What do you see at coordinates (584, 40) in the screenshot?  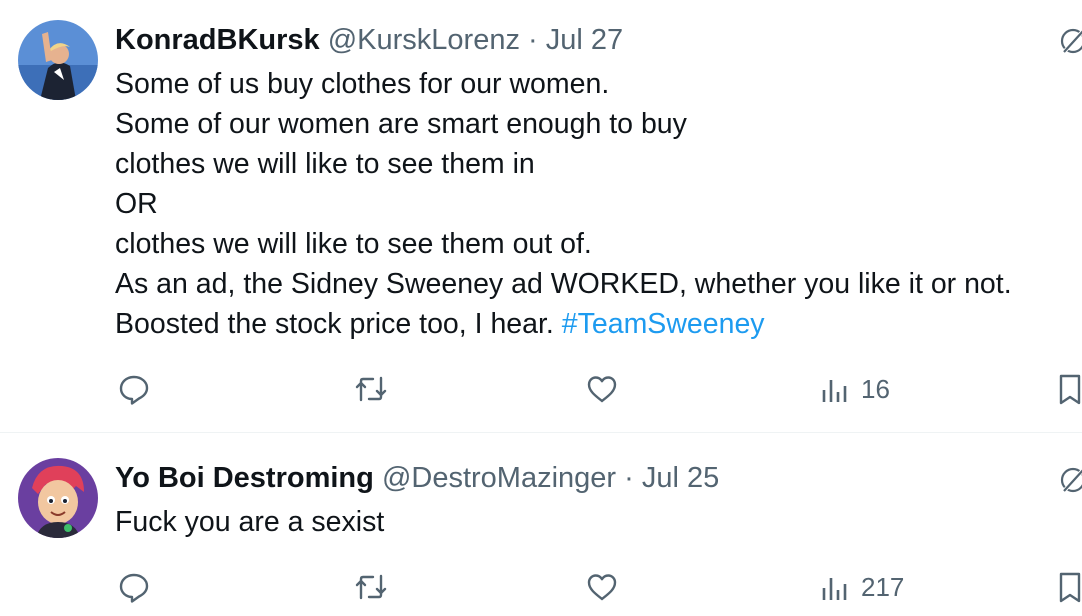 I see `tweet-date: Jul 27` at bounding box center [584, 40].